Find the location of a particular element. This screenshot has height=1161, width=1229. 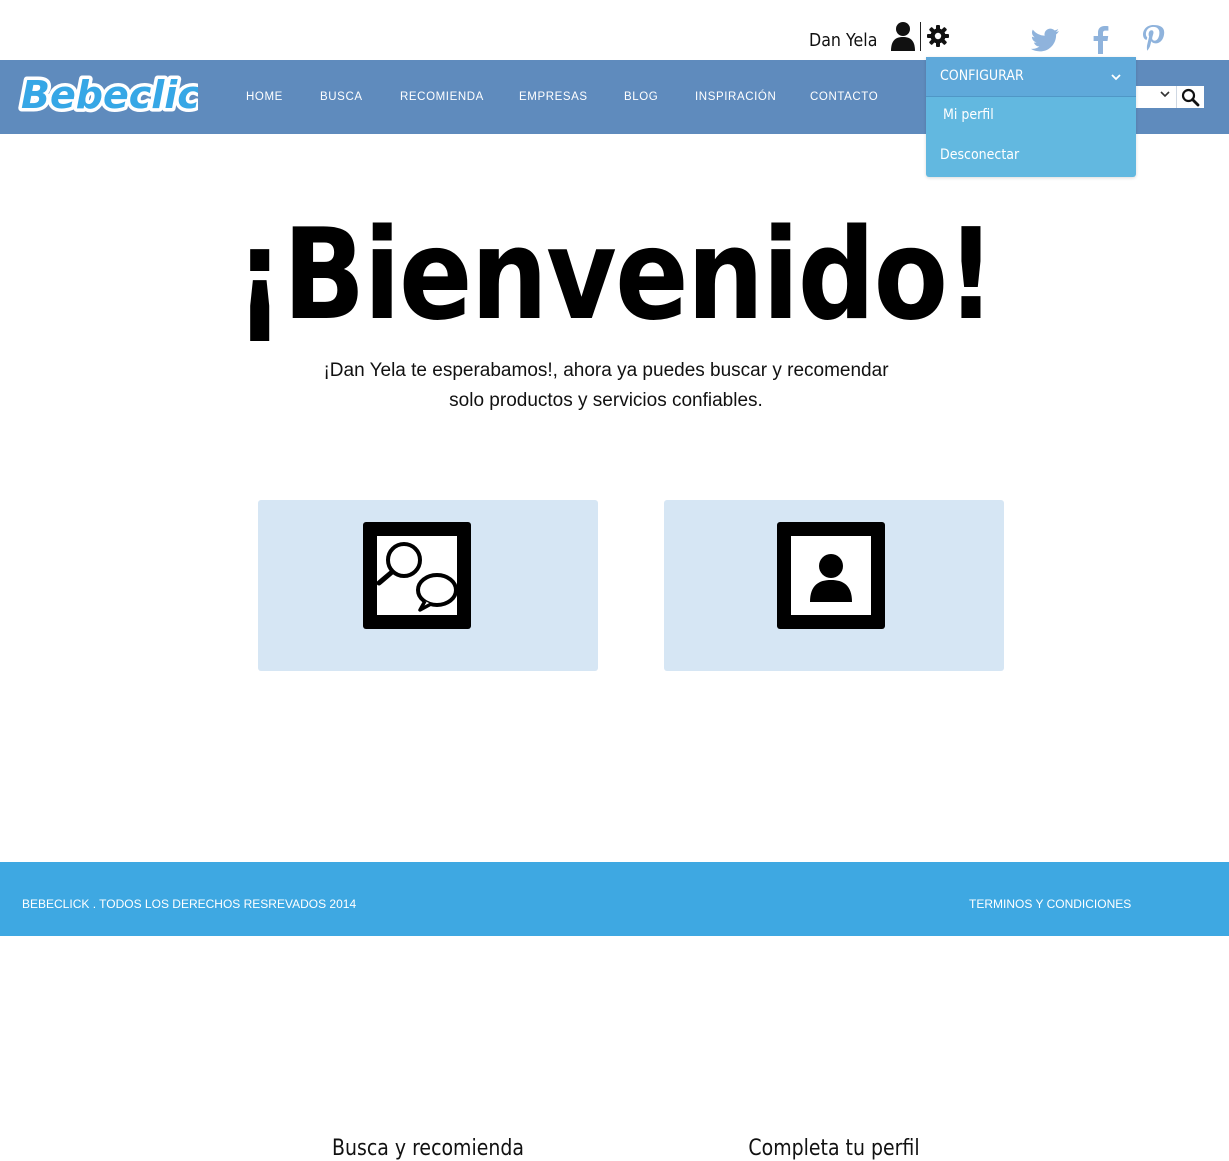

search-button is located at coordinates (1190, 97).